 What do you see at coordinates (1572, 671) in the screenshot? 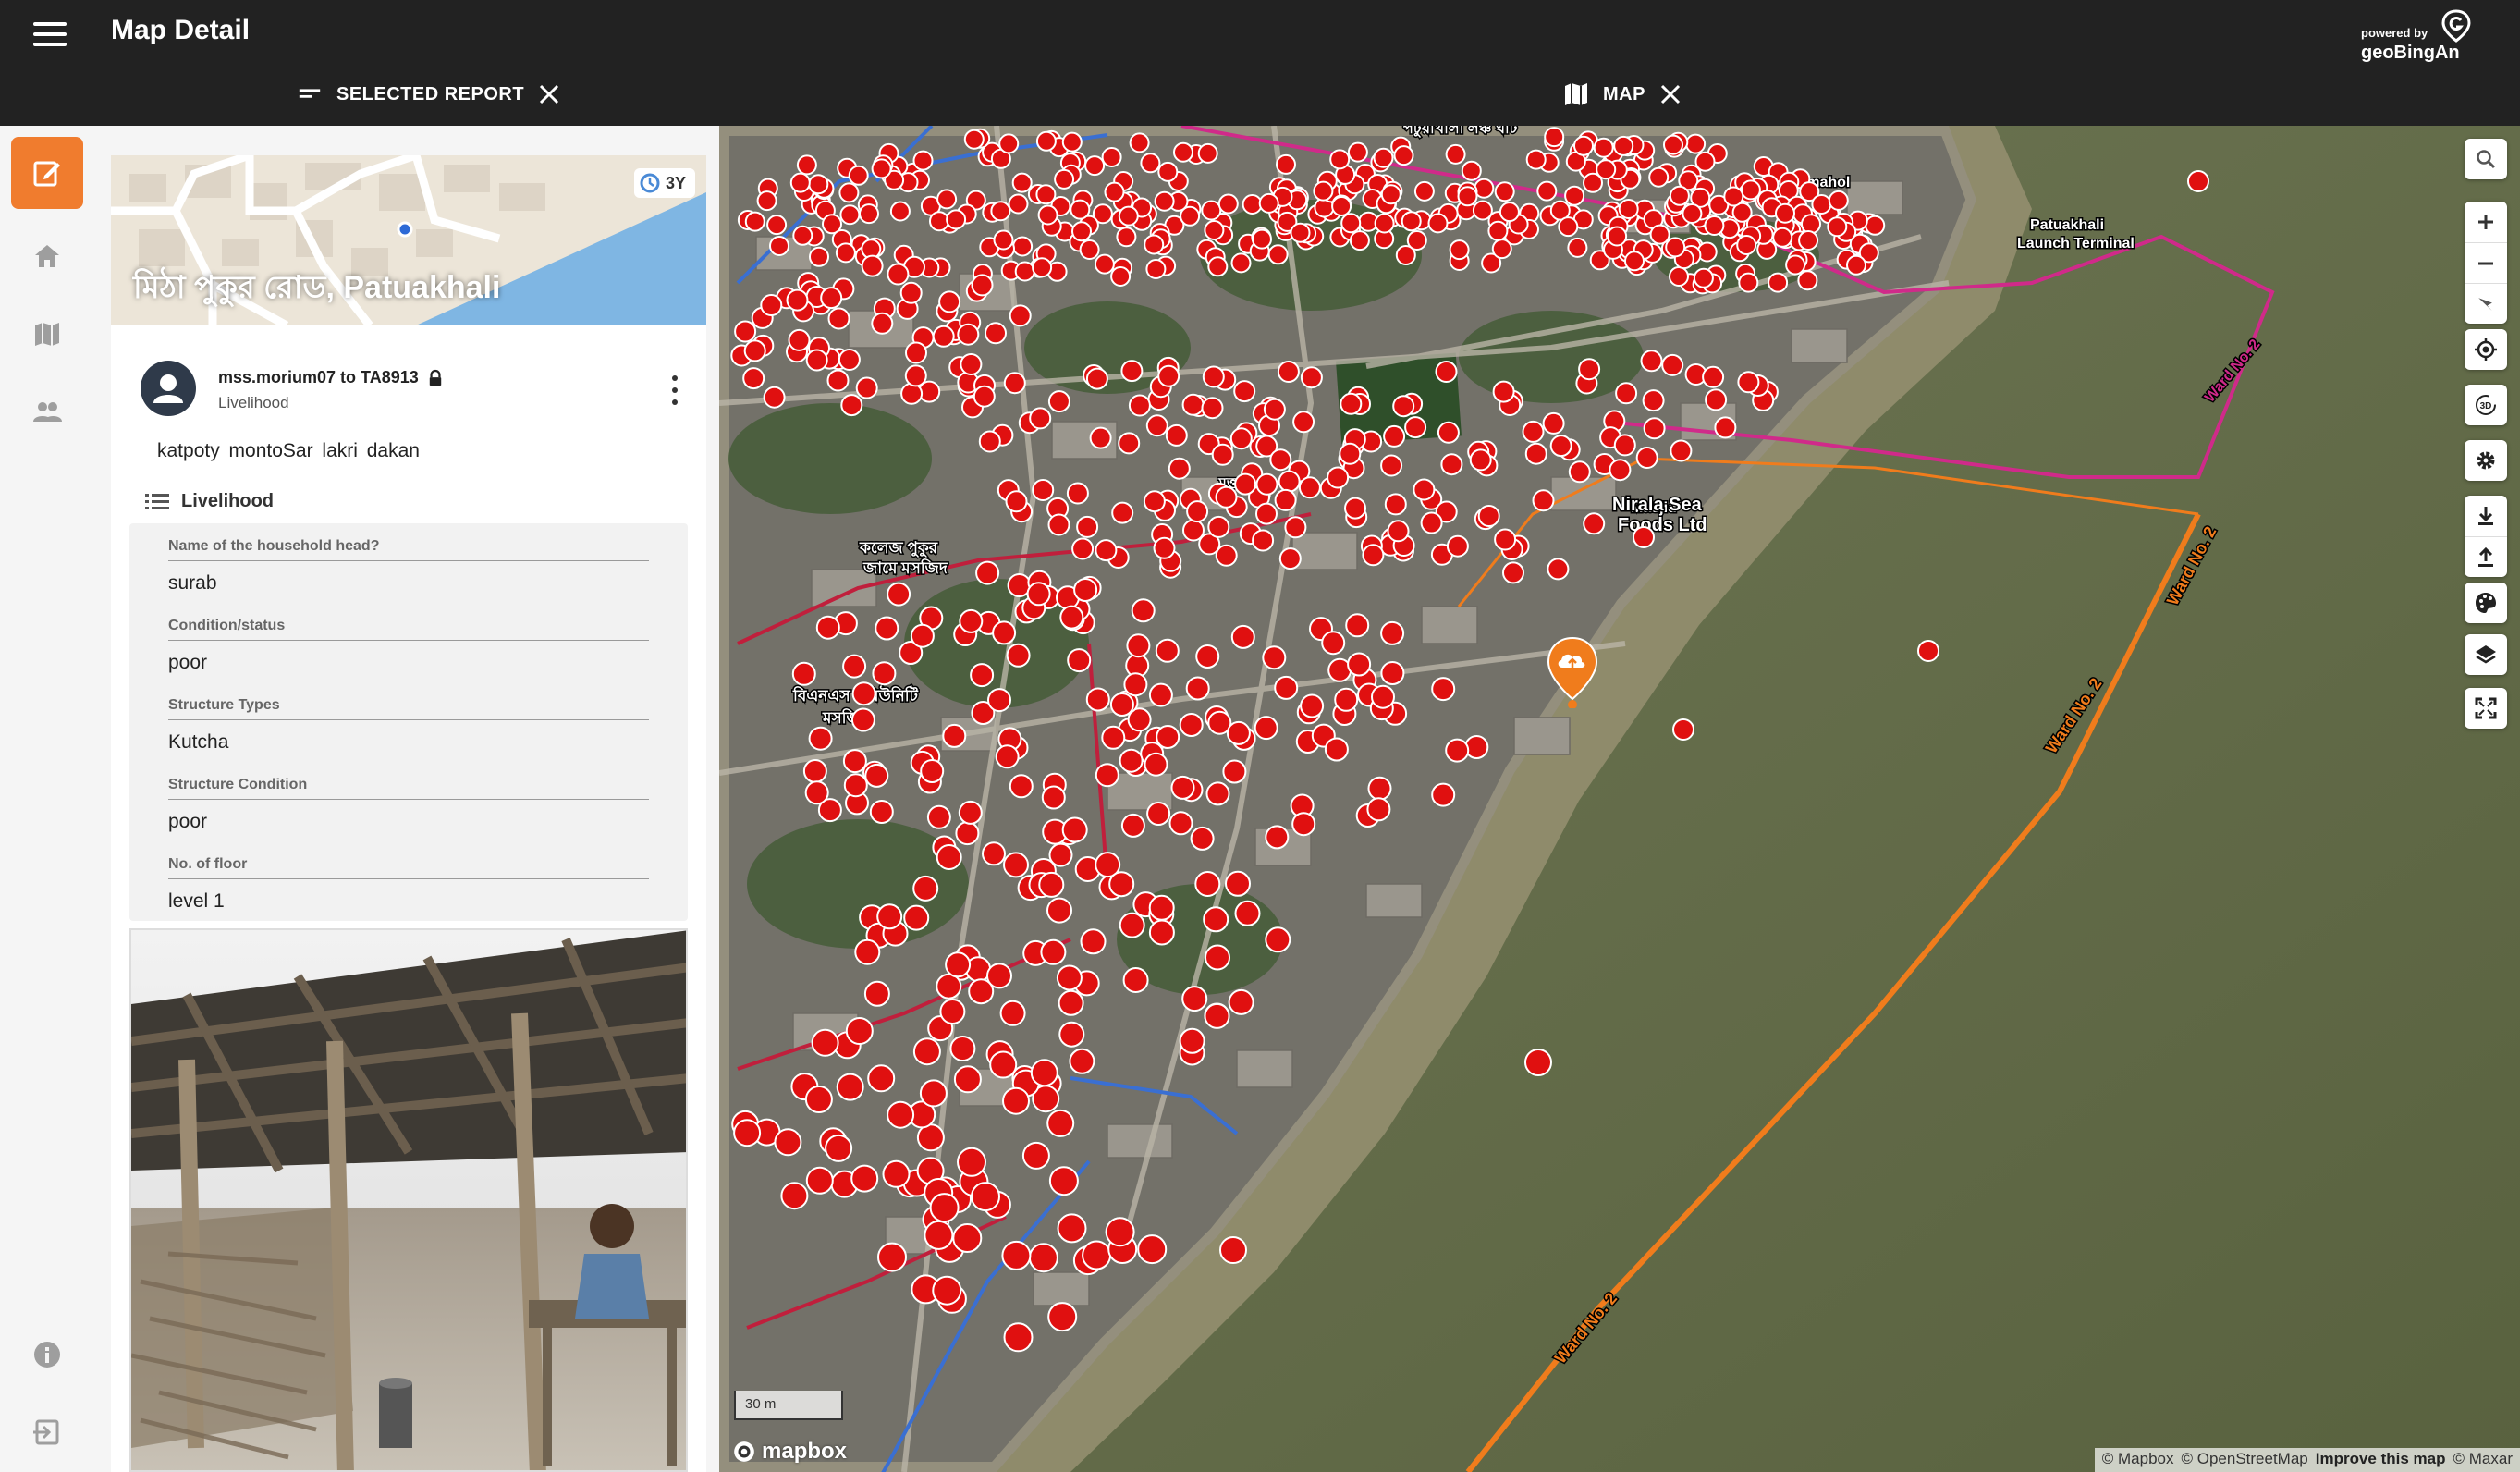
I see `selected-report-marker` at bounding box center [1572, 671].